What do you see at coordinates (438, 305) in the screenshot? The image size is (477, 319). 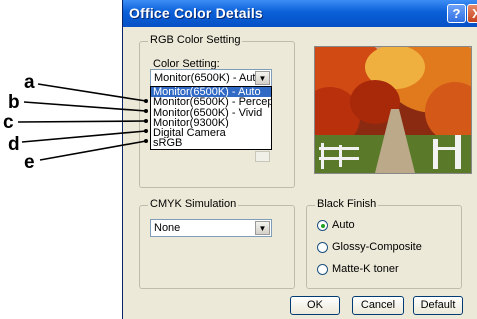 I see `default-button: Default` at bounding box center [438, 305].